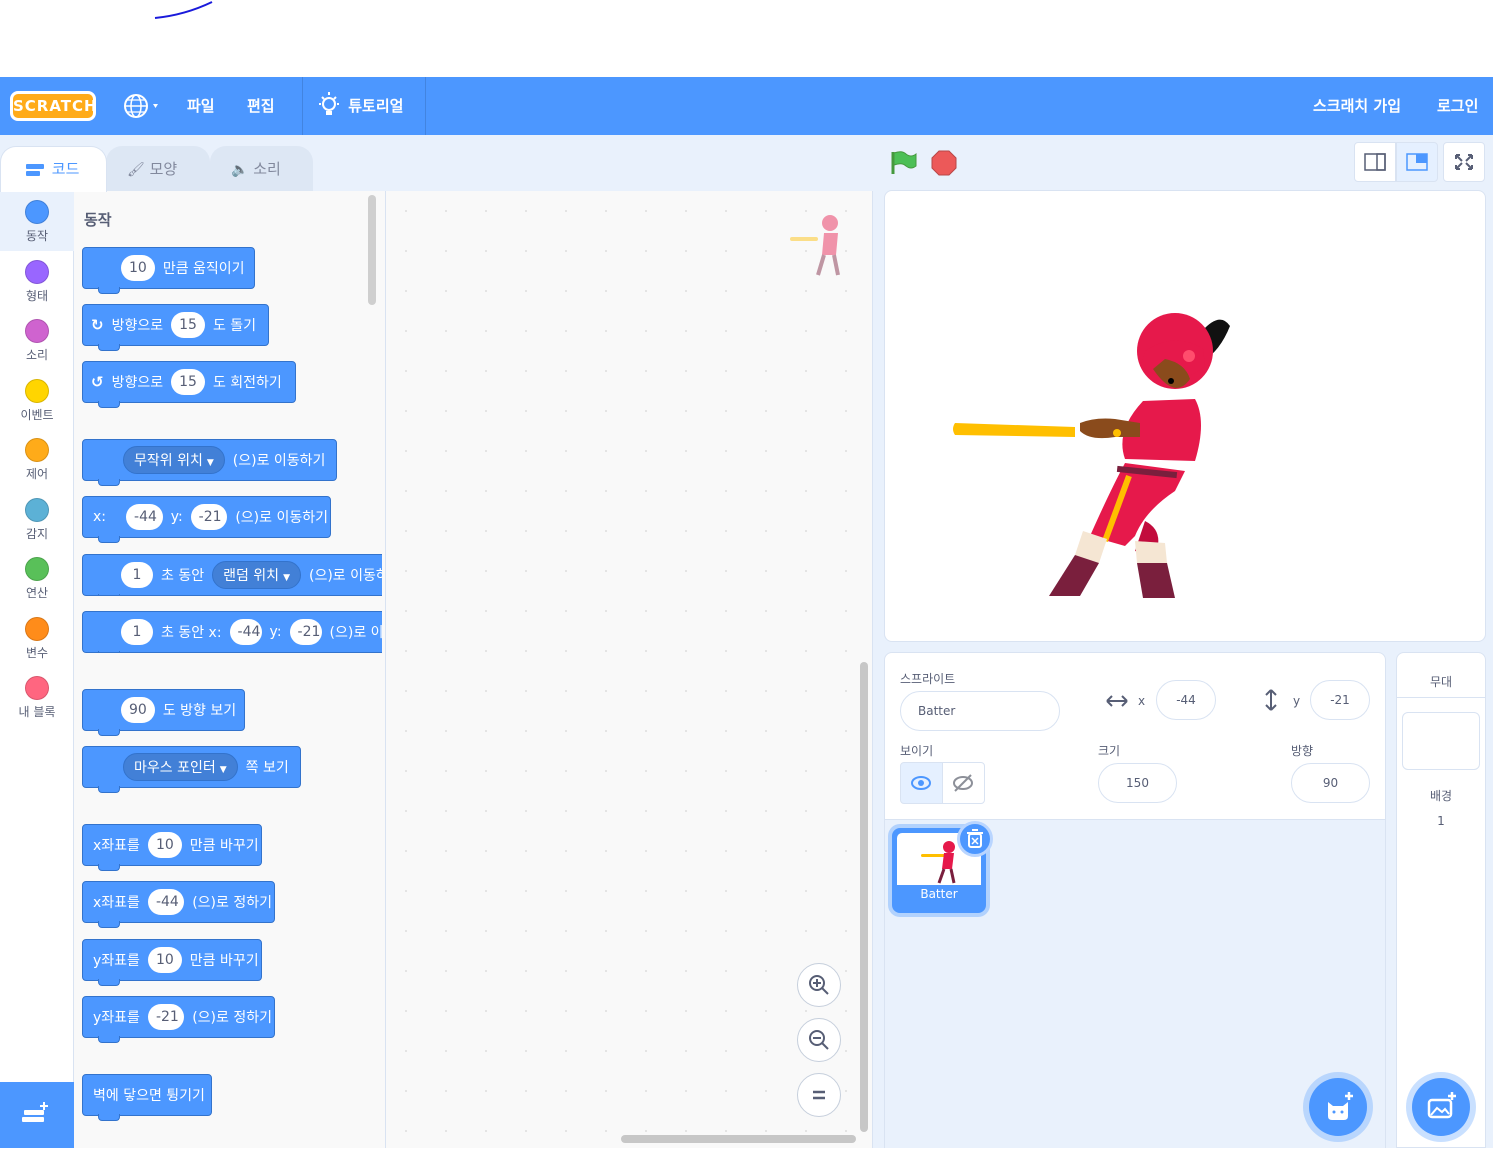 This screenshot has width=1493, height=1152. What do you see at coordinates (819, 985) in the screenshot?
I see `zoom-in-button` at bounding box center [819, 985].